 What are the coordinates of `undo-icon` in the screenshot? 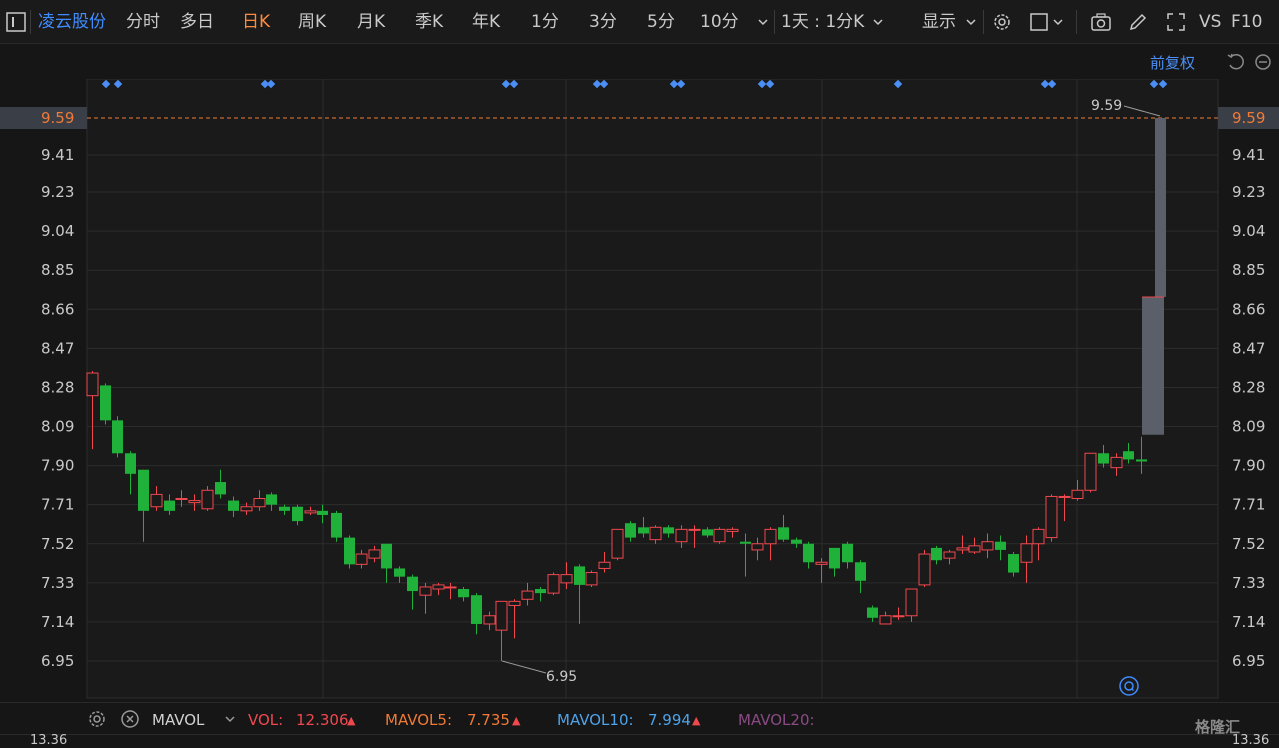 It's located at (1237, 63).